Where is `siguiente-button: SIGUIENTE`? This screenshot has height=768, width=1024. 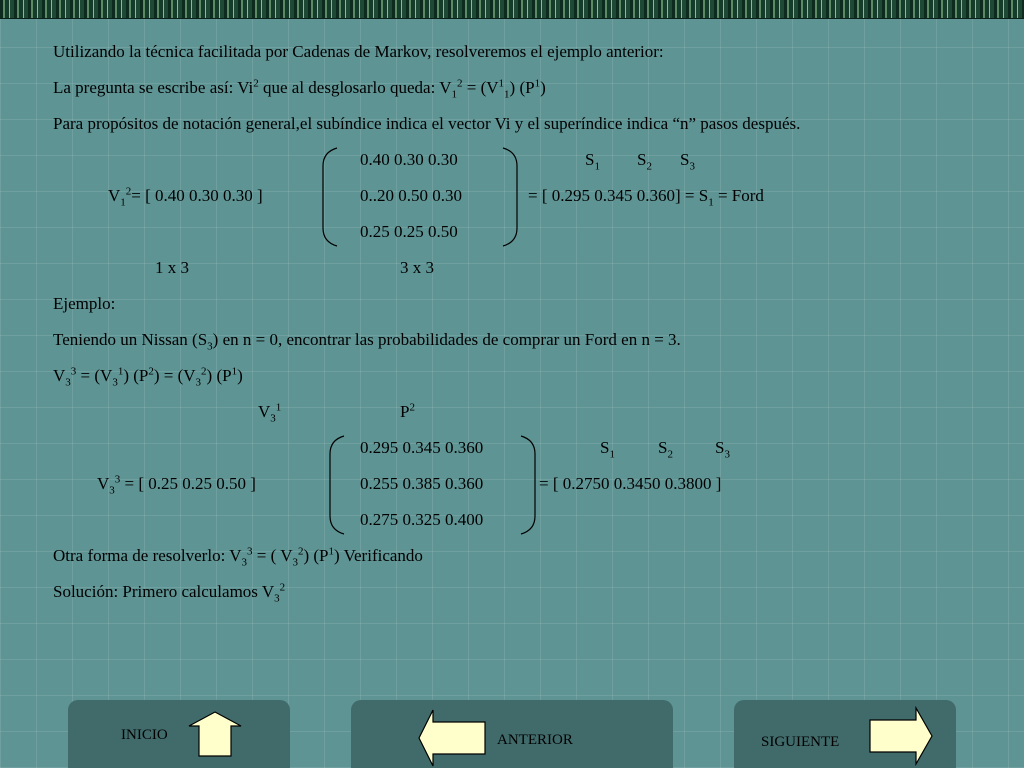 siguiente-button: SIGUIENTE is located at coordinates (845, 734).